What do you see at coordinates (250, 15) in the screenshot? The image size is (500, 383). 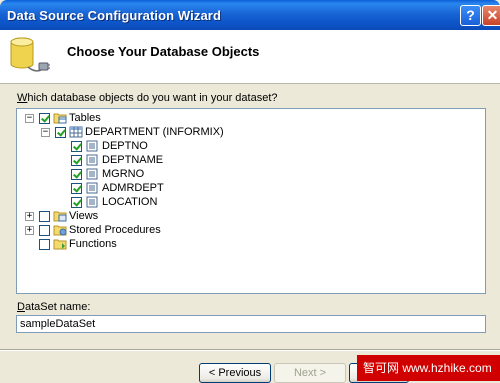 I see `title-bar: Data Source Configuration Wizard ? ✕` at bounding box center [250, 15].